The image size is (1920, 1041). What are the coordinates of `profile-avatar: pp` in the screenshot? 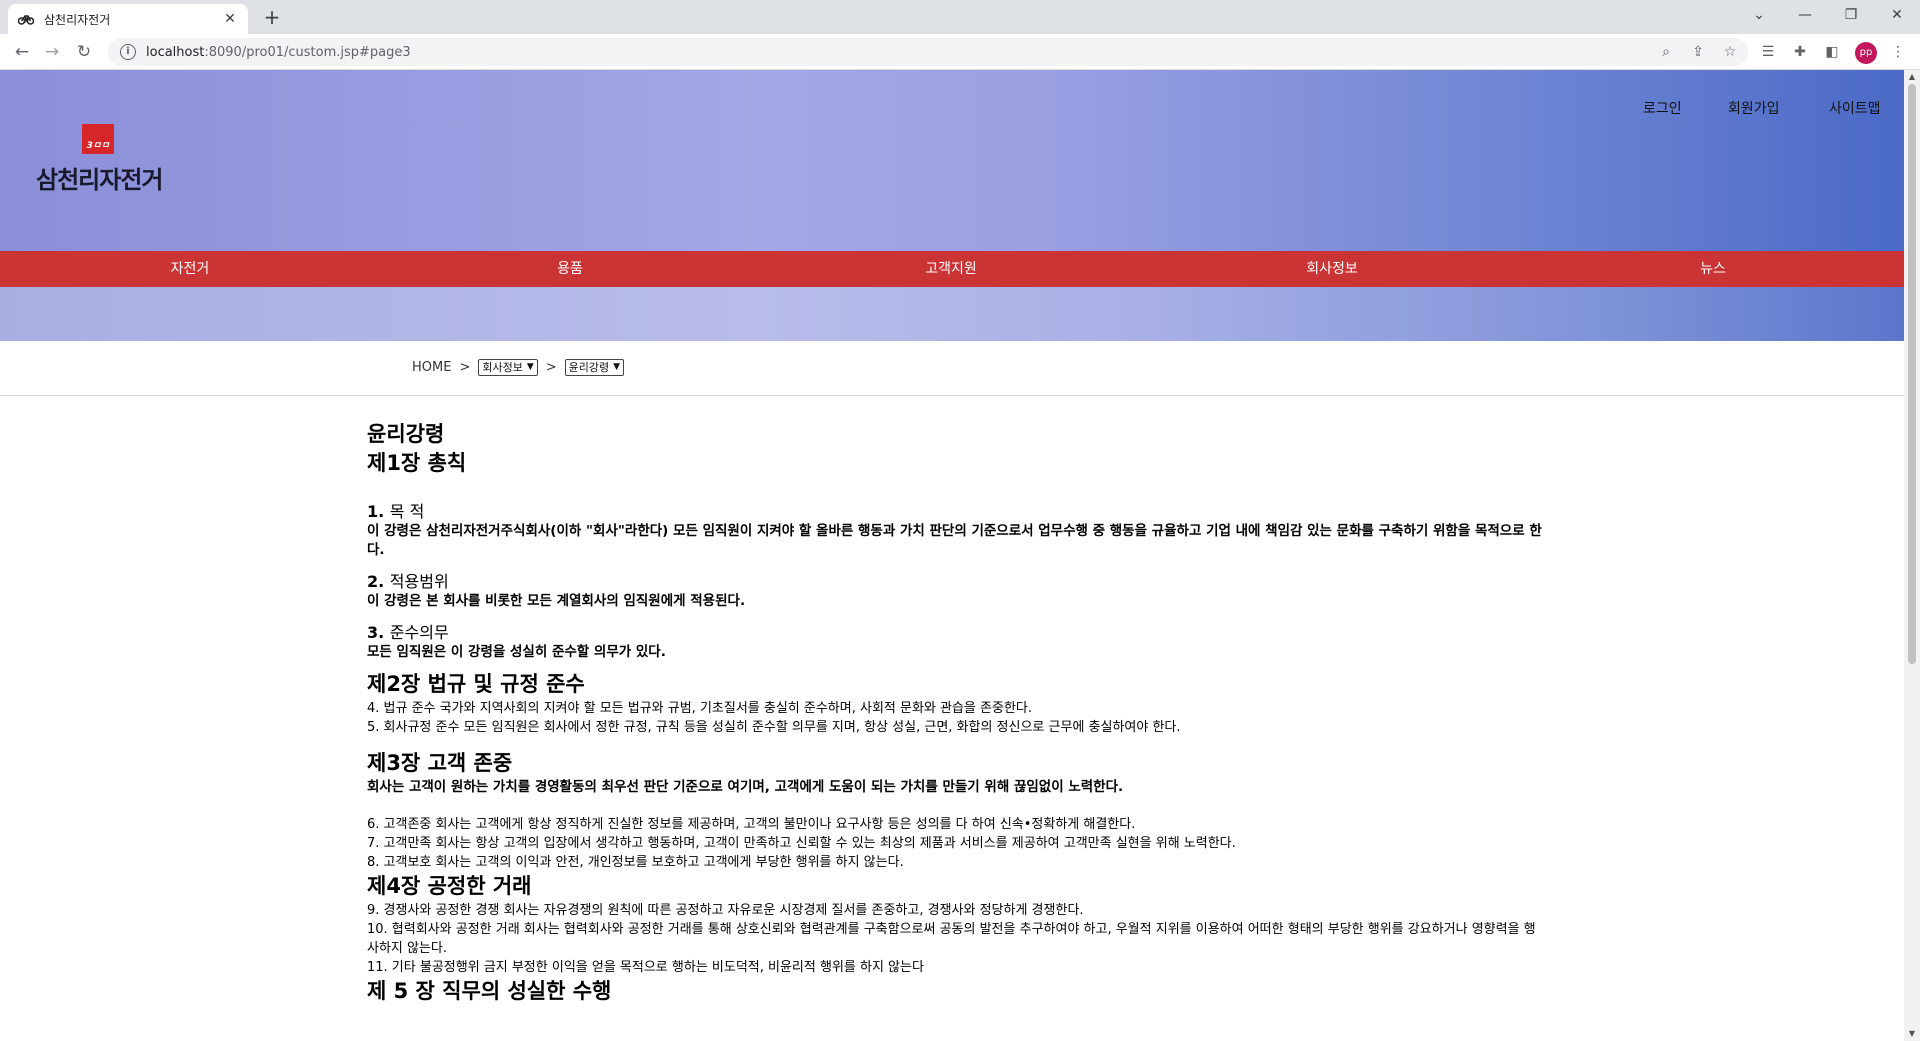 It's located at (1866, 53).